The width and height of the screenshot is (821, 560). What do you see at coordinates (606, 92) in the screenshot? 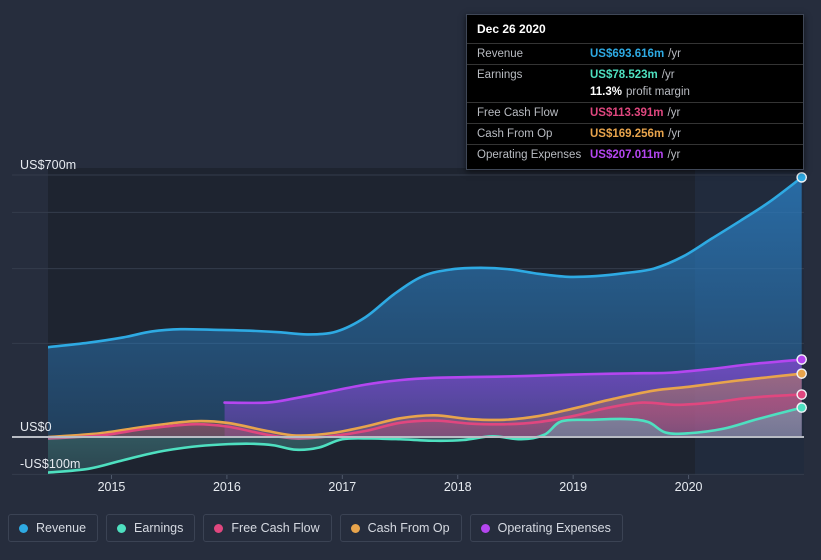
I see `tooltip-row-value: 11.3%` at bounding box center [606, 92].